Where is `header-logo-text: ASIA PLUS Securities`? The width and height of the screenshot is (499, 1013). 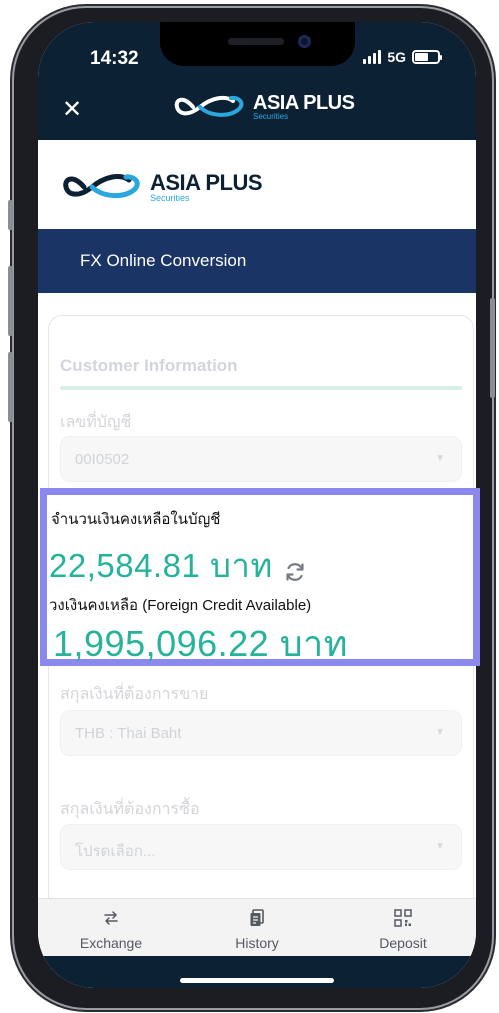
header-logo-text: ASIA PLUS Securities is located at coordinates (206, 186).